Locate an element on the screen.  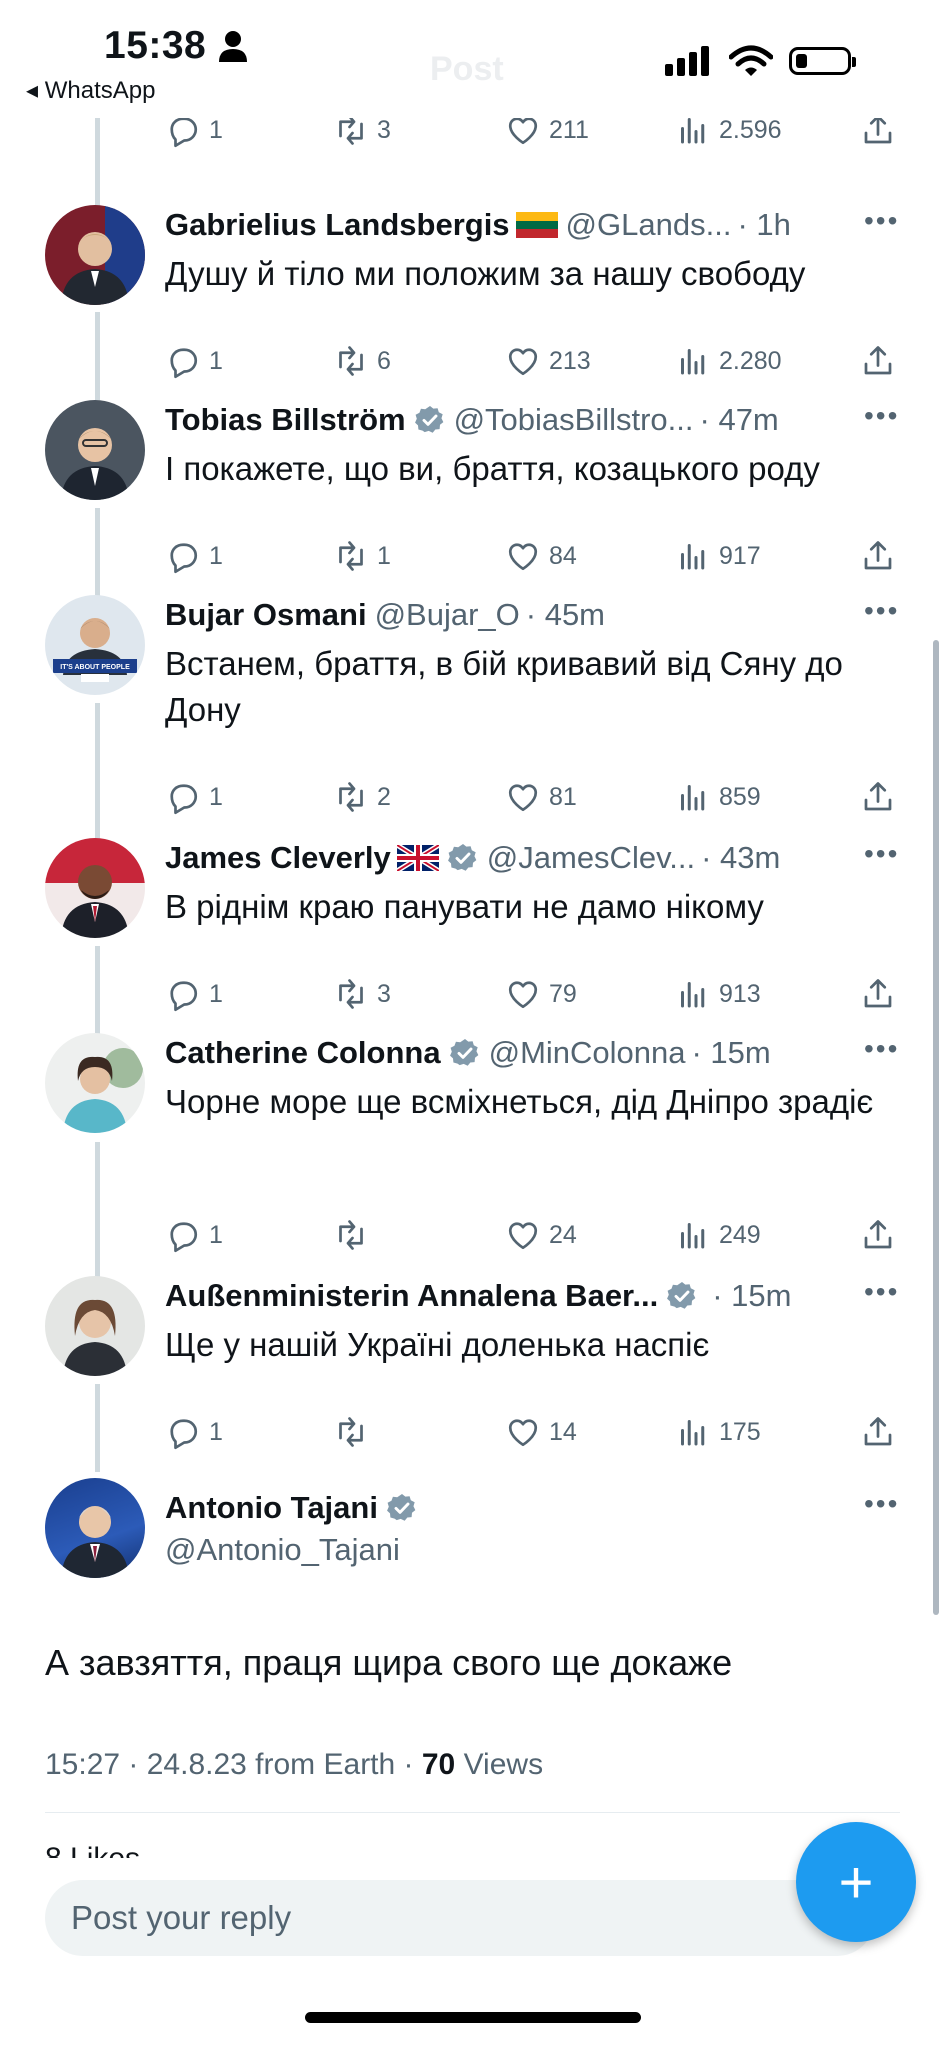
author-name: Bujar Osmani is located at coordinates (266, 615).